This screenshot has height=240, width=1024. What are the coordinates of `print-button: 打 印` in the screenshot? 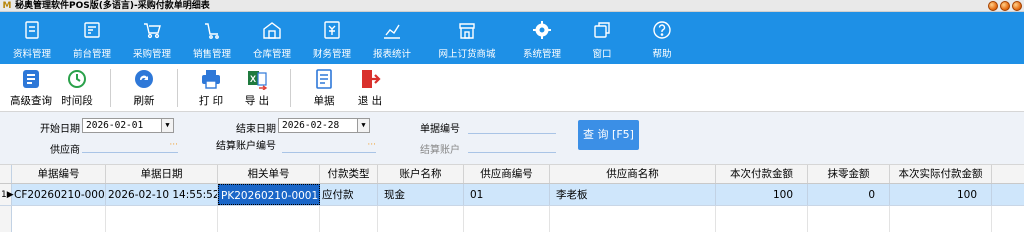 It's located at (211, 88).